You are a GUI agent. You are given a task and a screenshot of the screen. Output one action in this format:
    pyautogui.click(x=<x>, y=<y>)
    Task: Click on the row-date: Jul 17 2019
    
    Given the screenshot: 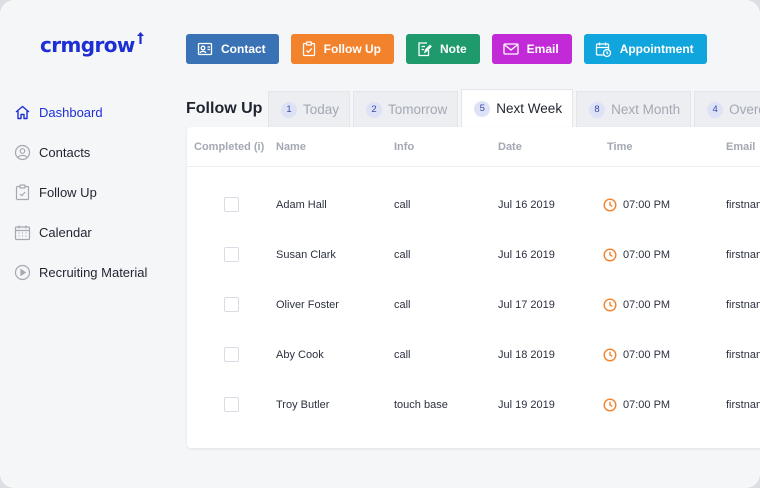 What is the action you would take?
    pyautogui.click(x=526, y=305)
    